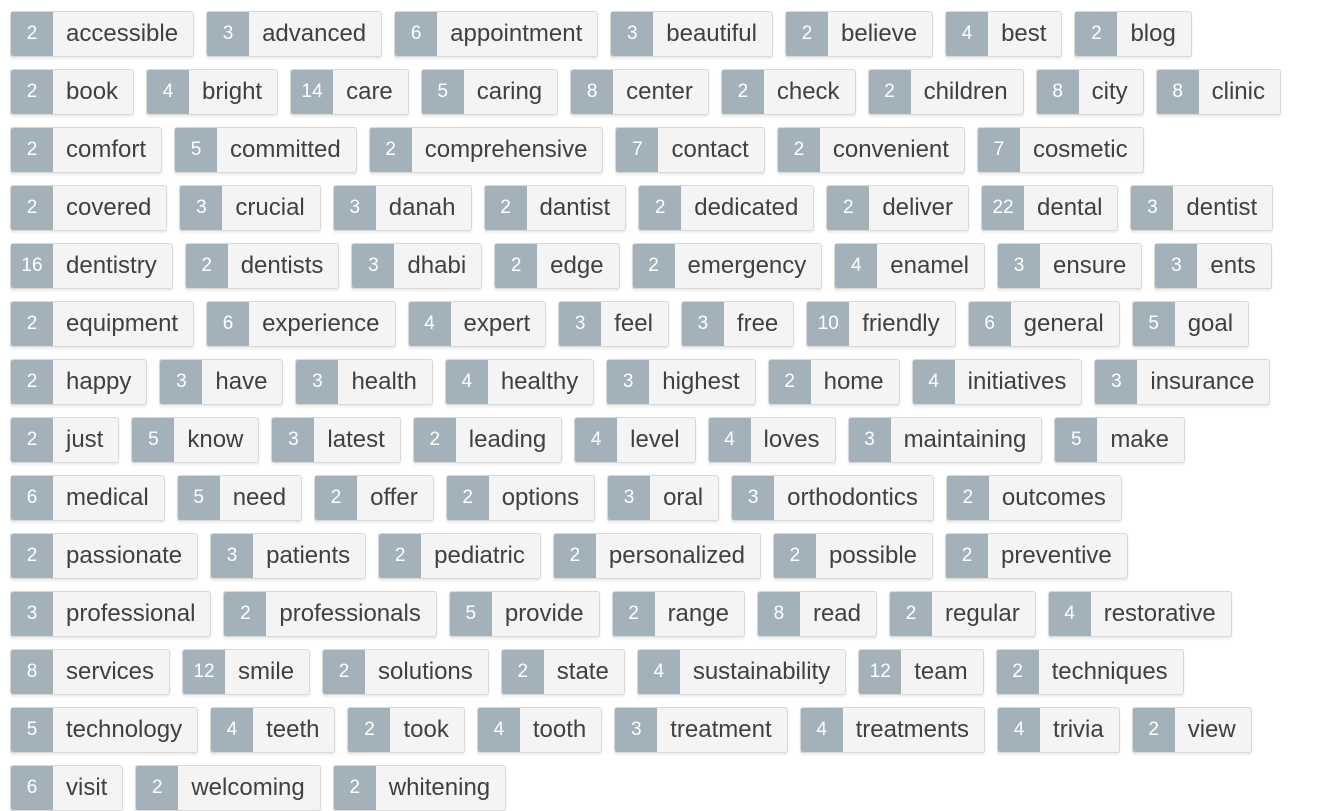  What do you see at coordinates (72, 92) in the screenshot?
I see `tag-link: 2 book` at bounding box center [72, 92].